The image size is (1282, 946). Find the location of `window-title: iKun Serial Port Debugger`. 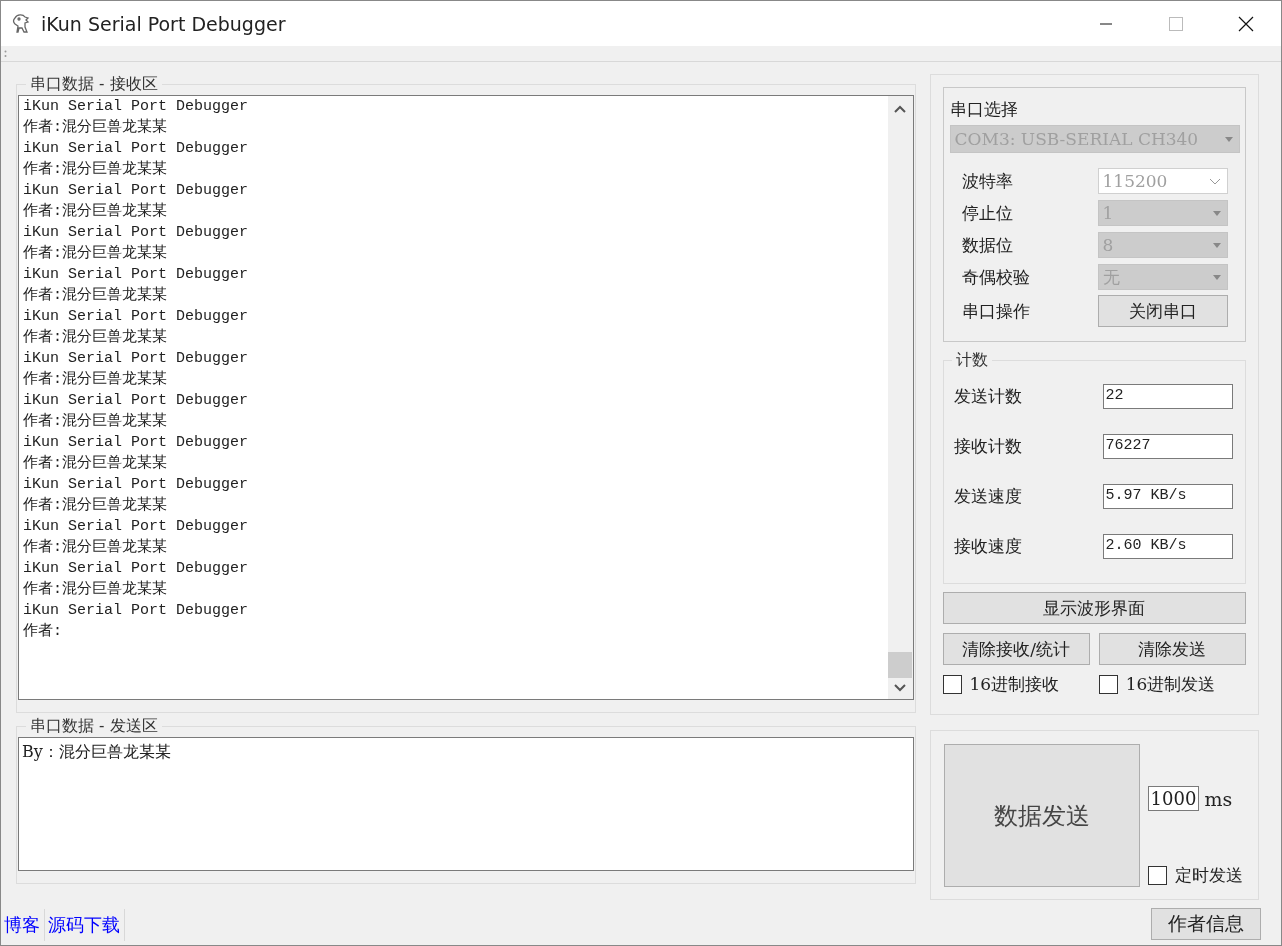

window-title: iKun Serial Port Debugger is located at coordinates (164, 23).